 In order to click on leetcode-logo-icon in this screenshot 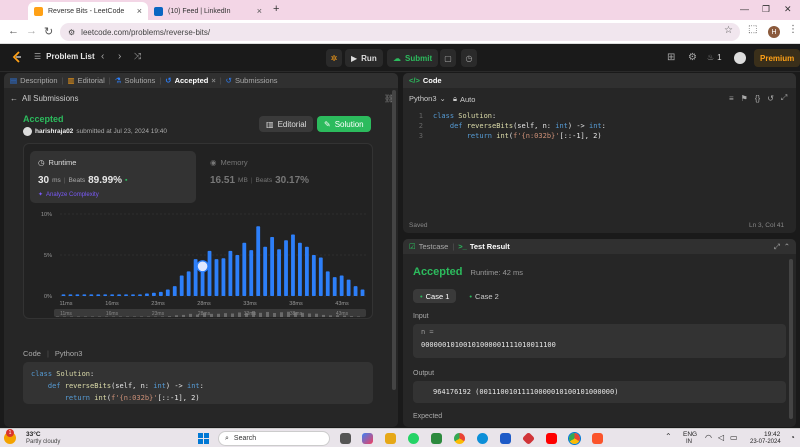, I will do `click(17, 57)`.